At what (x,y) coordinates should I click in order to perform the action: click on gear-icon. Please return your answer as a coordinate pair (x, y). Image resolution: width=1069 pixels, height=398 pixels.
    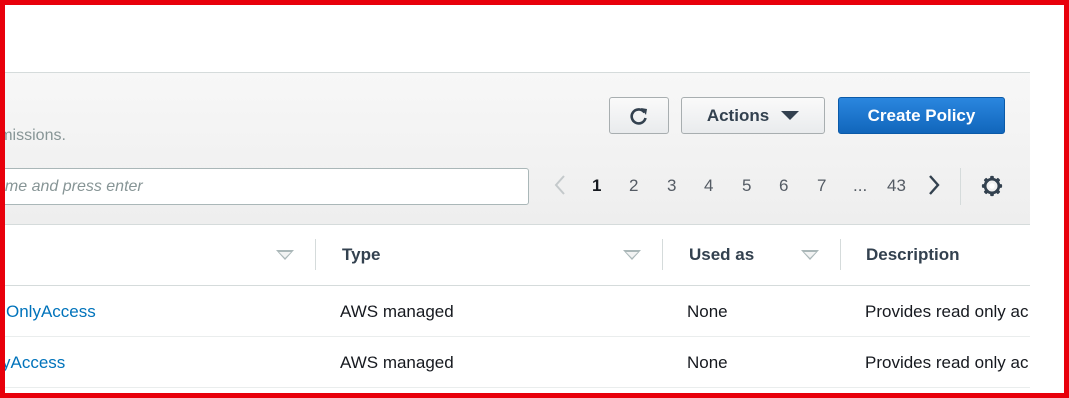
    Looking at the image, I should click on (992, 186).